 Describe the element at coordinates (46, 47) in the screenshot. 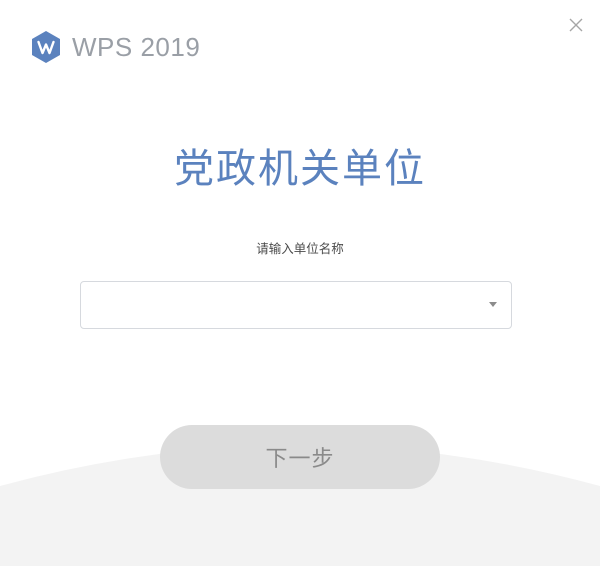

I see `wps-logo-icon` at that location.